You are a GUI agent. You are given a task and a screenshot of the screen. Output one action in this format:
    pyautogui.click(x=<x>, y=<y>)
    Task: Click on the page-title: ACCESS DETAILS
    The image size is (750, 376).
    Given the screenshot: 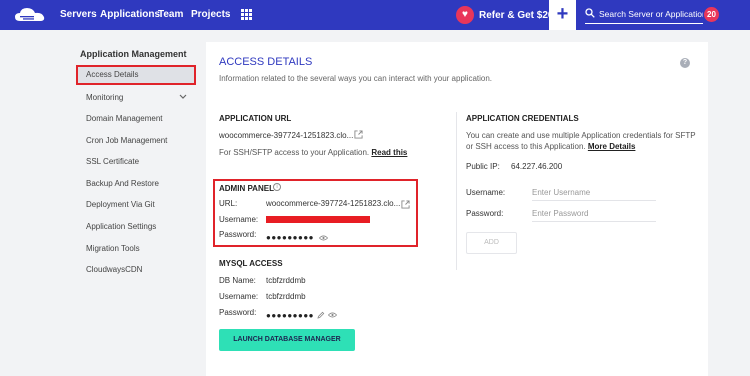 What is the action you would take?
    pyautogui.click(x=266, y=62)
    